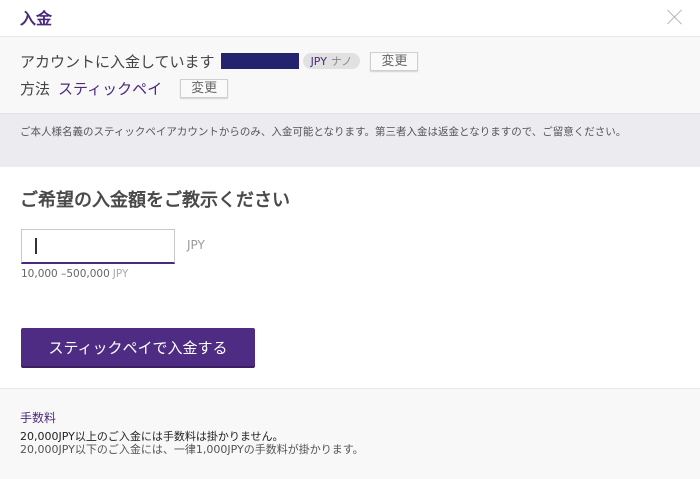  I want to click on modal-header: 入金, so click(350, 18).